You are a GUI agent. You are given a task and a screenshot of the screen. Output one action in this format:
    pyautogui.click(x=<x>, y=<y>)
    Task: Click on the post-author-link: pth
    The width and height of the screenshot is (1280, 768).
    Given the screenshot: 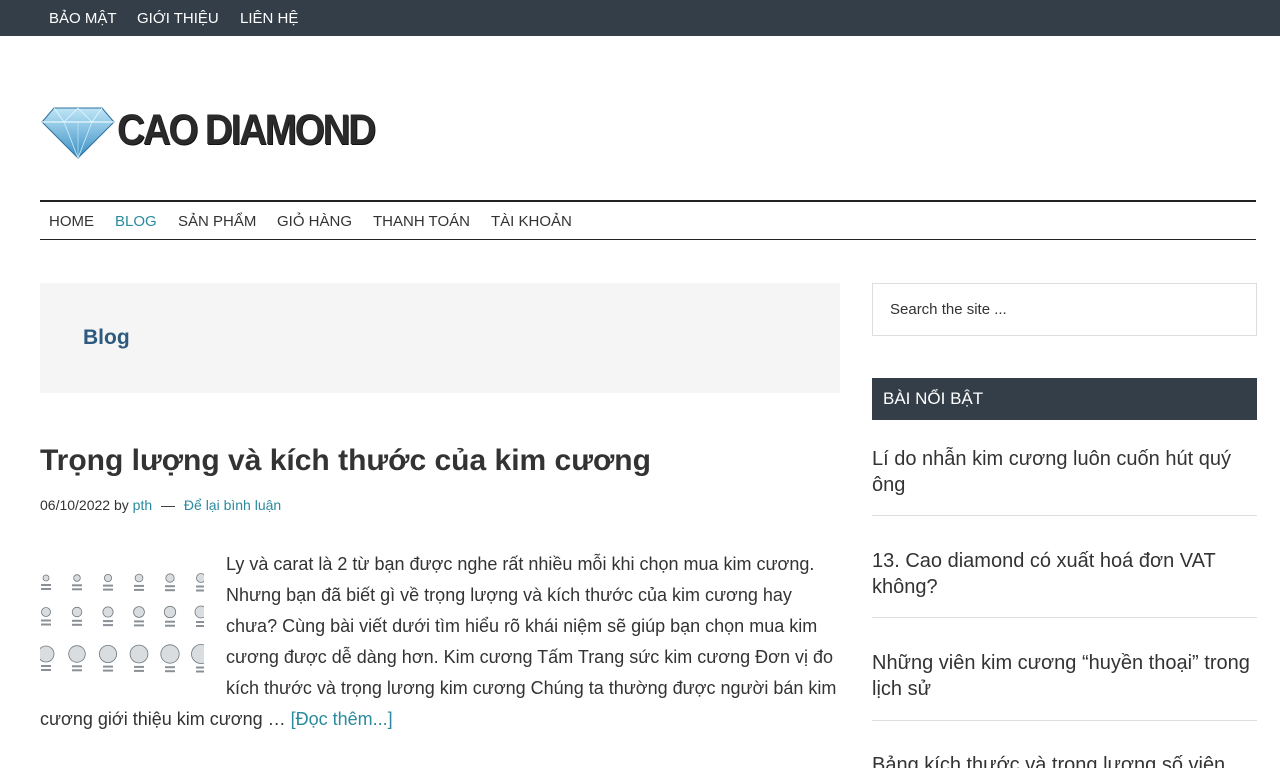 What is the action you would take?
    pyautogui.click(x=142, y=505)
    